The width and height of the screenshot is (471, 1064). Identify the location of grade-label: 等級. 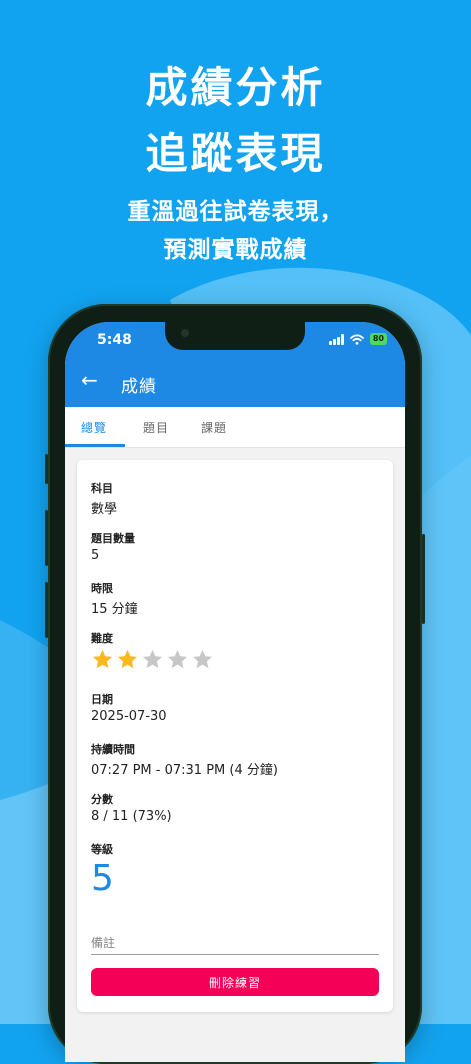
(102, 849).